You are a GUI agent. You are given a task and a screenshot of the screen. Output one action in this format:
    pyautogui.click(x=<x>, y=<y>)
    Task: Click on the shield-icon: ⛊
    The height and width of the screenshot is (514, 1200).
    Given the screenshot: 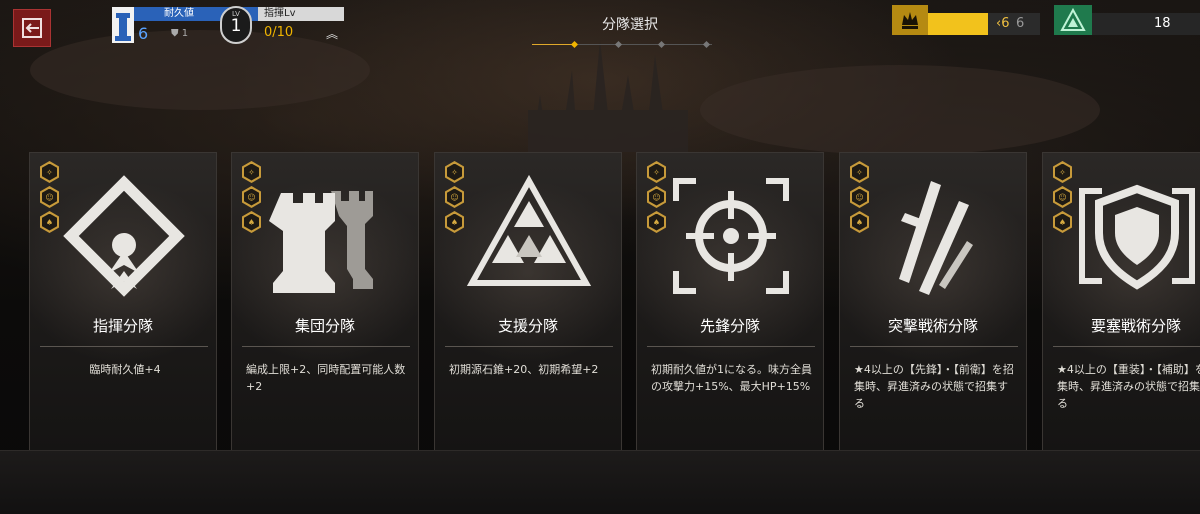 What is the action you would take?
    pyautogui.click(x=175, y=33)
    